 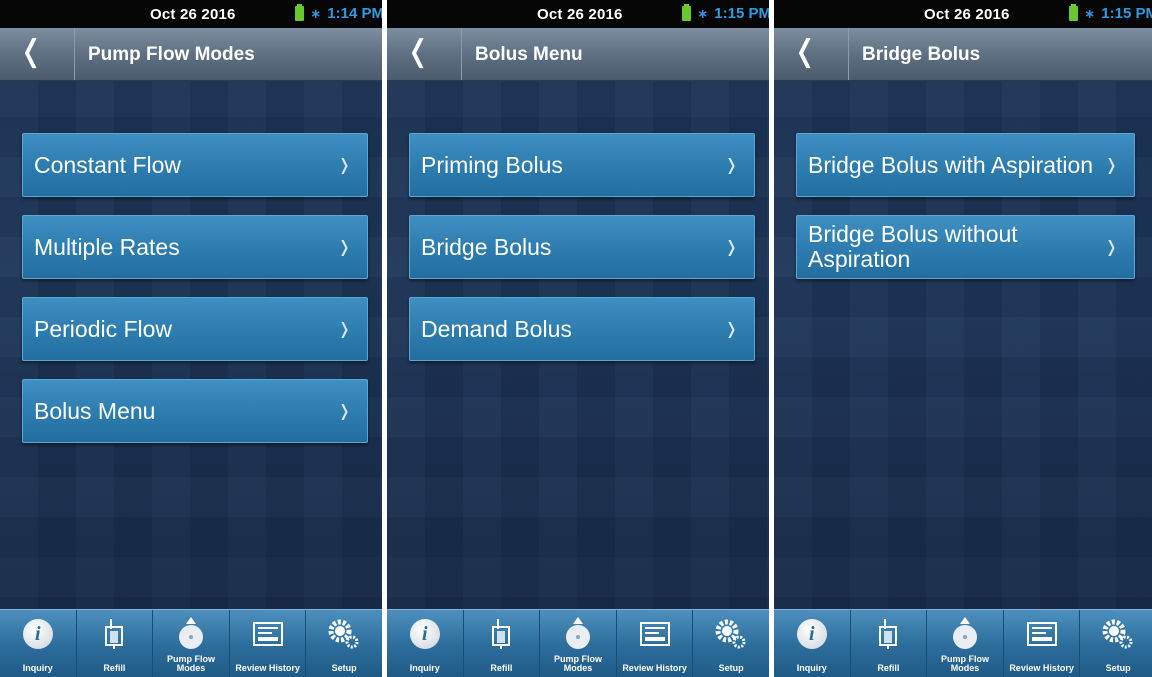 What do you see at coordinates (582, 165) in the screenshot?
I see `menu-item-priming-bolus: Priming Bolus ❭` at bounding box center [582, 165].